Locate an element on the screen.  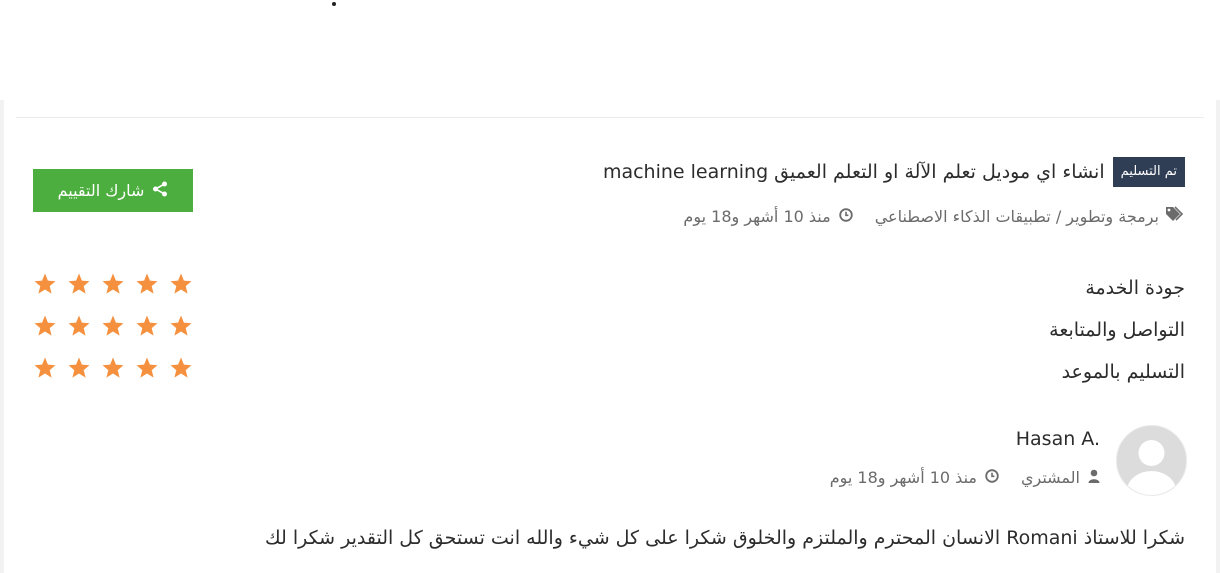
rating-stars-communication is located at coordinates (113, 326).